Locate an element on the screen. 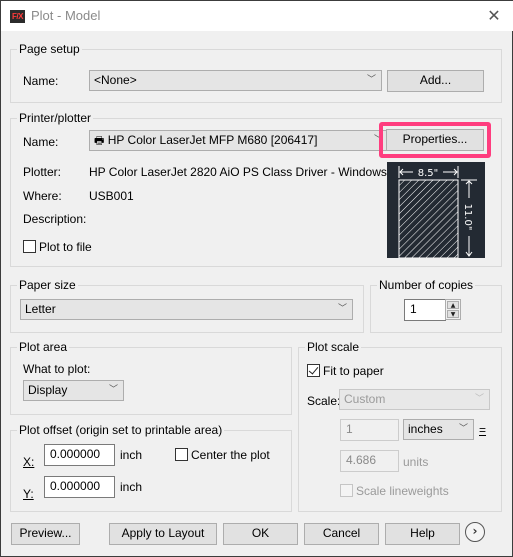 This screenshot has height=557, width=513. page-setup-name-value: <None> is located at coordinates (115, 80).